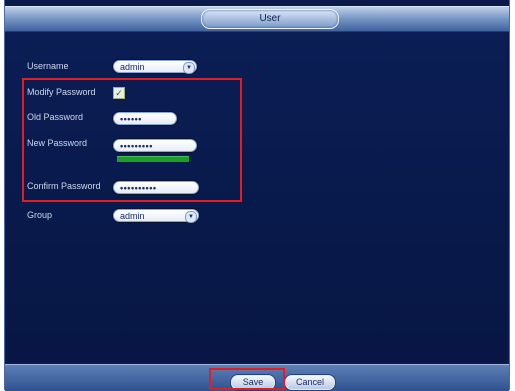  I want to click on cancel-button: Cancel, so click(310, 382).